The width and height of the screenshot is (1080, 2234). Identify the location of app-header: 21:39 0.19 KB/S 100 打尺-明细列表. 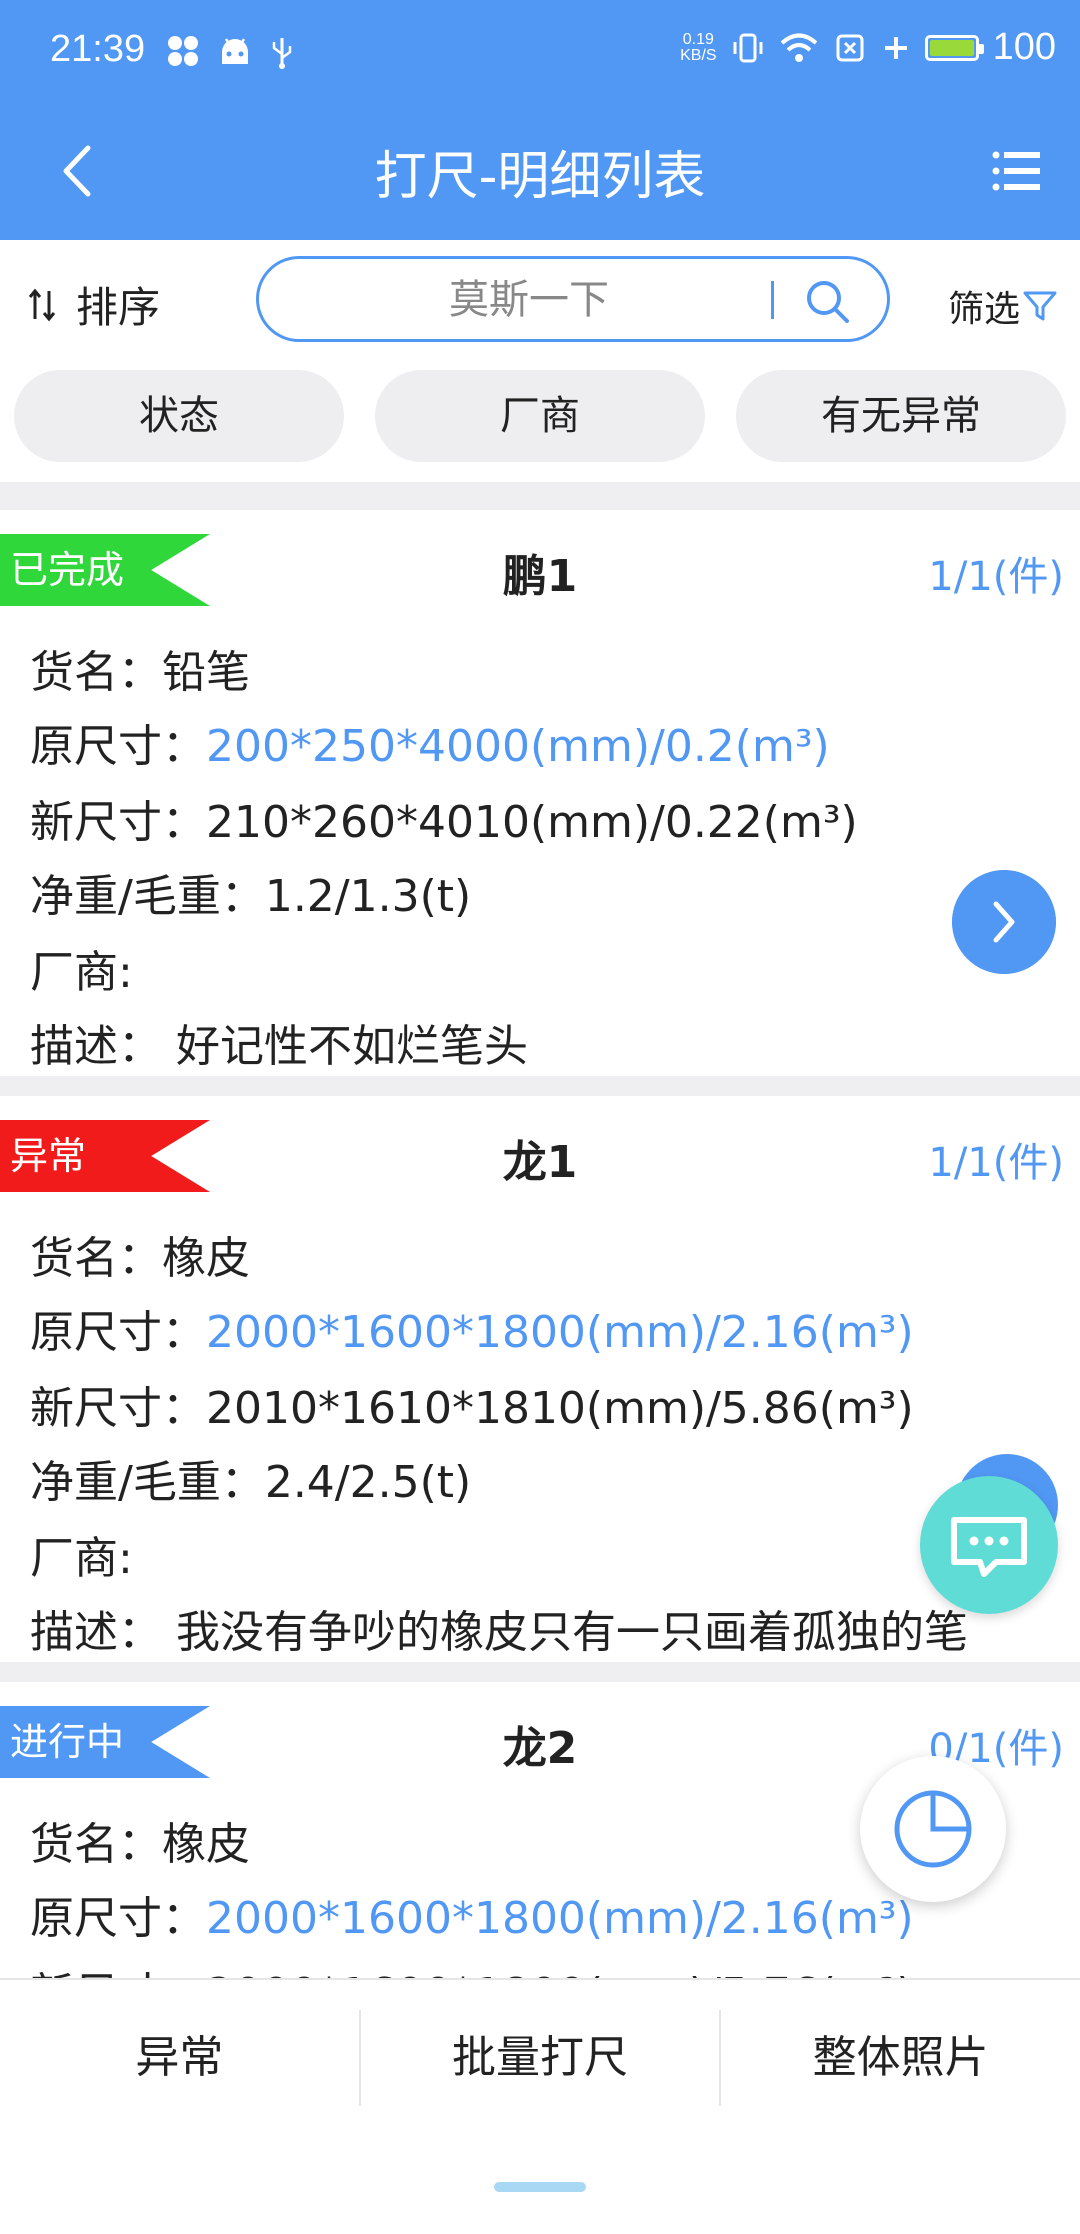
(540, 120).